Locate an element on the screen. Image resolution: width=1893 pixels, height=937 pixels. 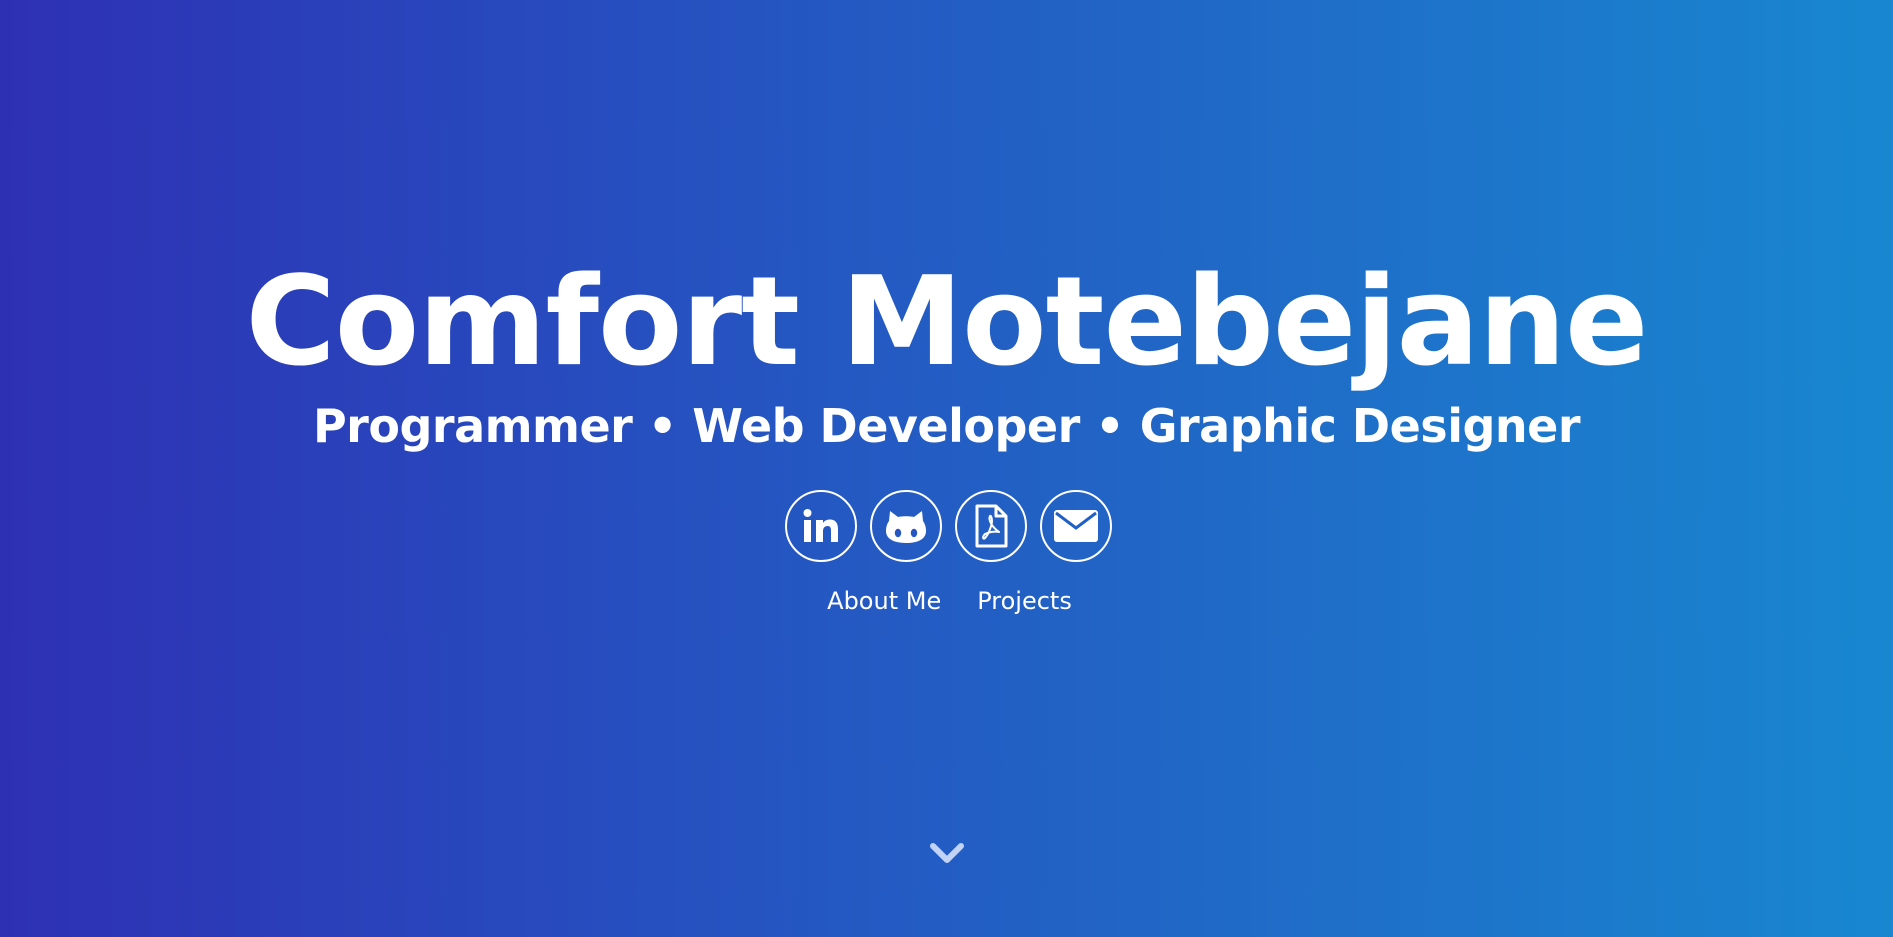
linkedin-button is located at coordinates (821, 526).